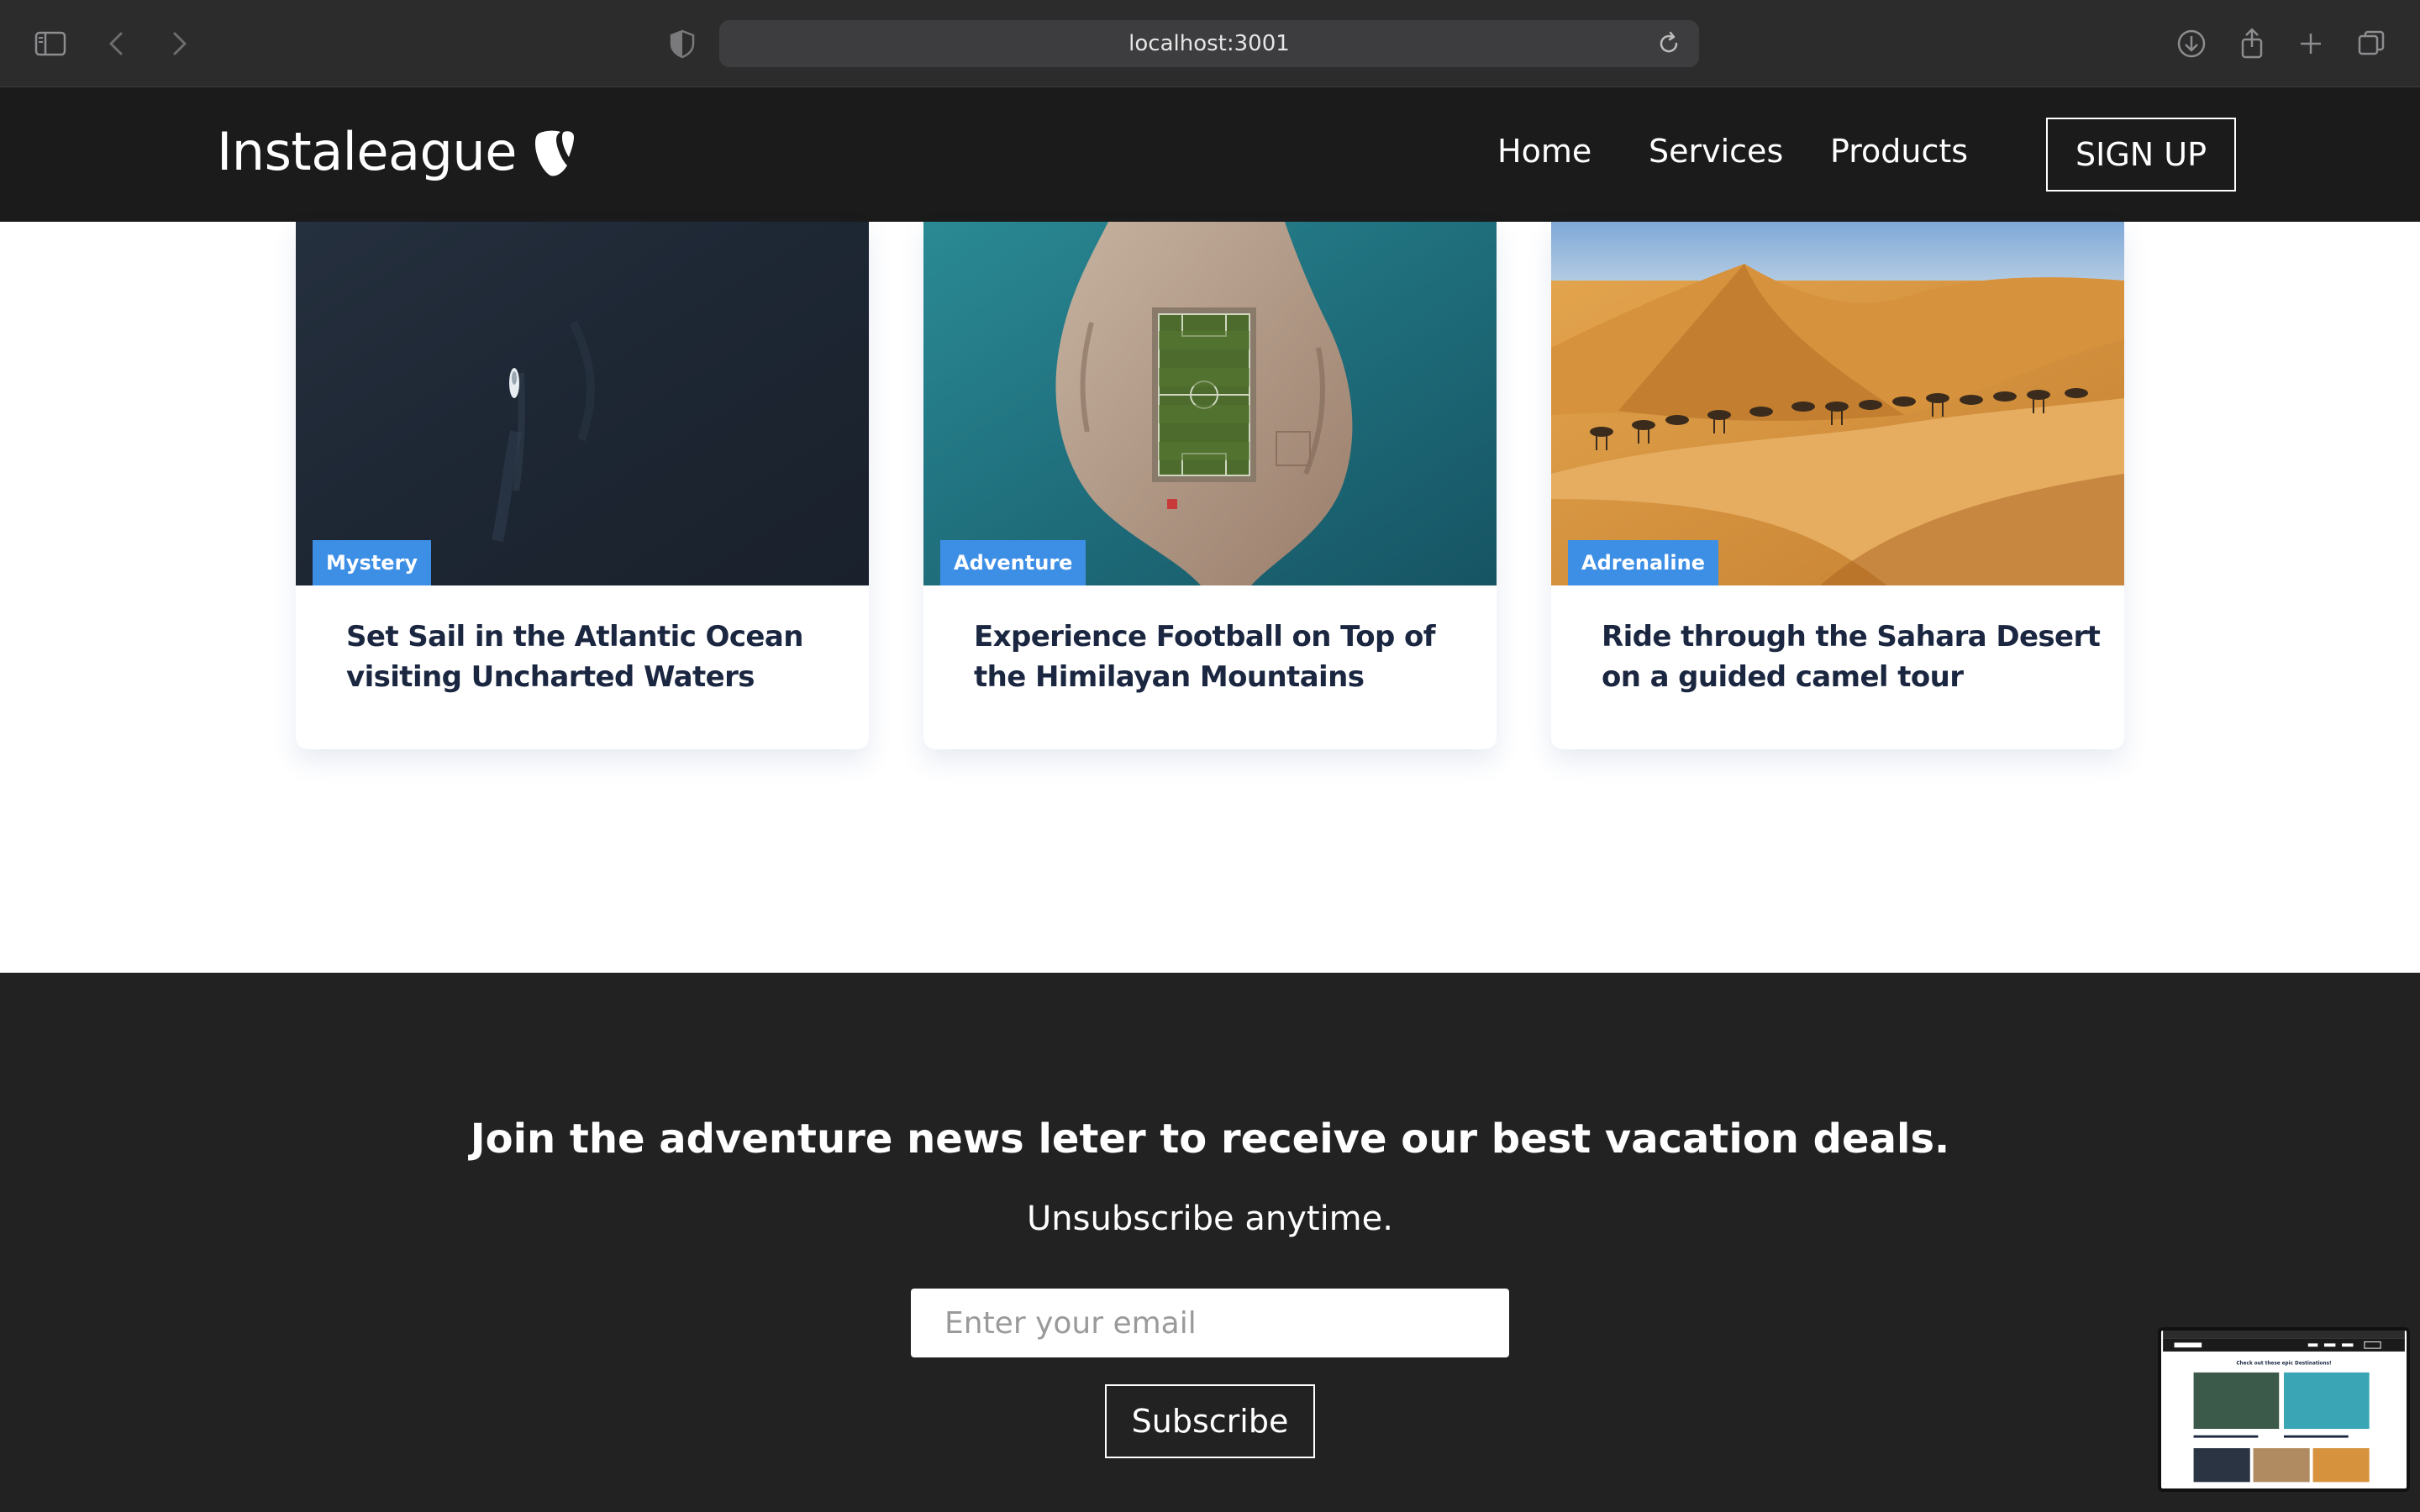 The image size is (2420, 1512). I want to click on page-thumbnail-preview: Check out these epic Destinations!, so click(2284, 1409).